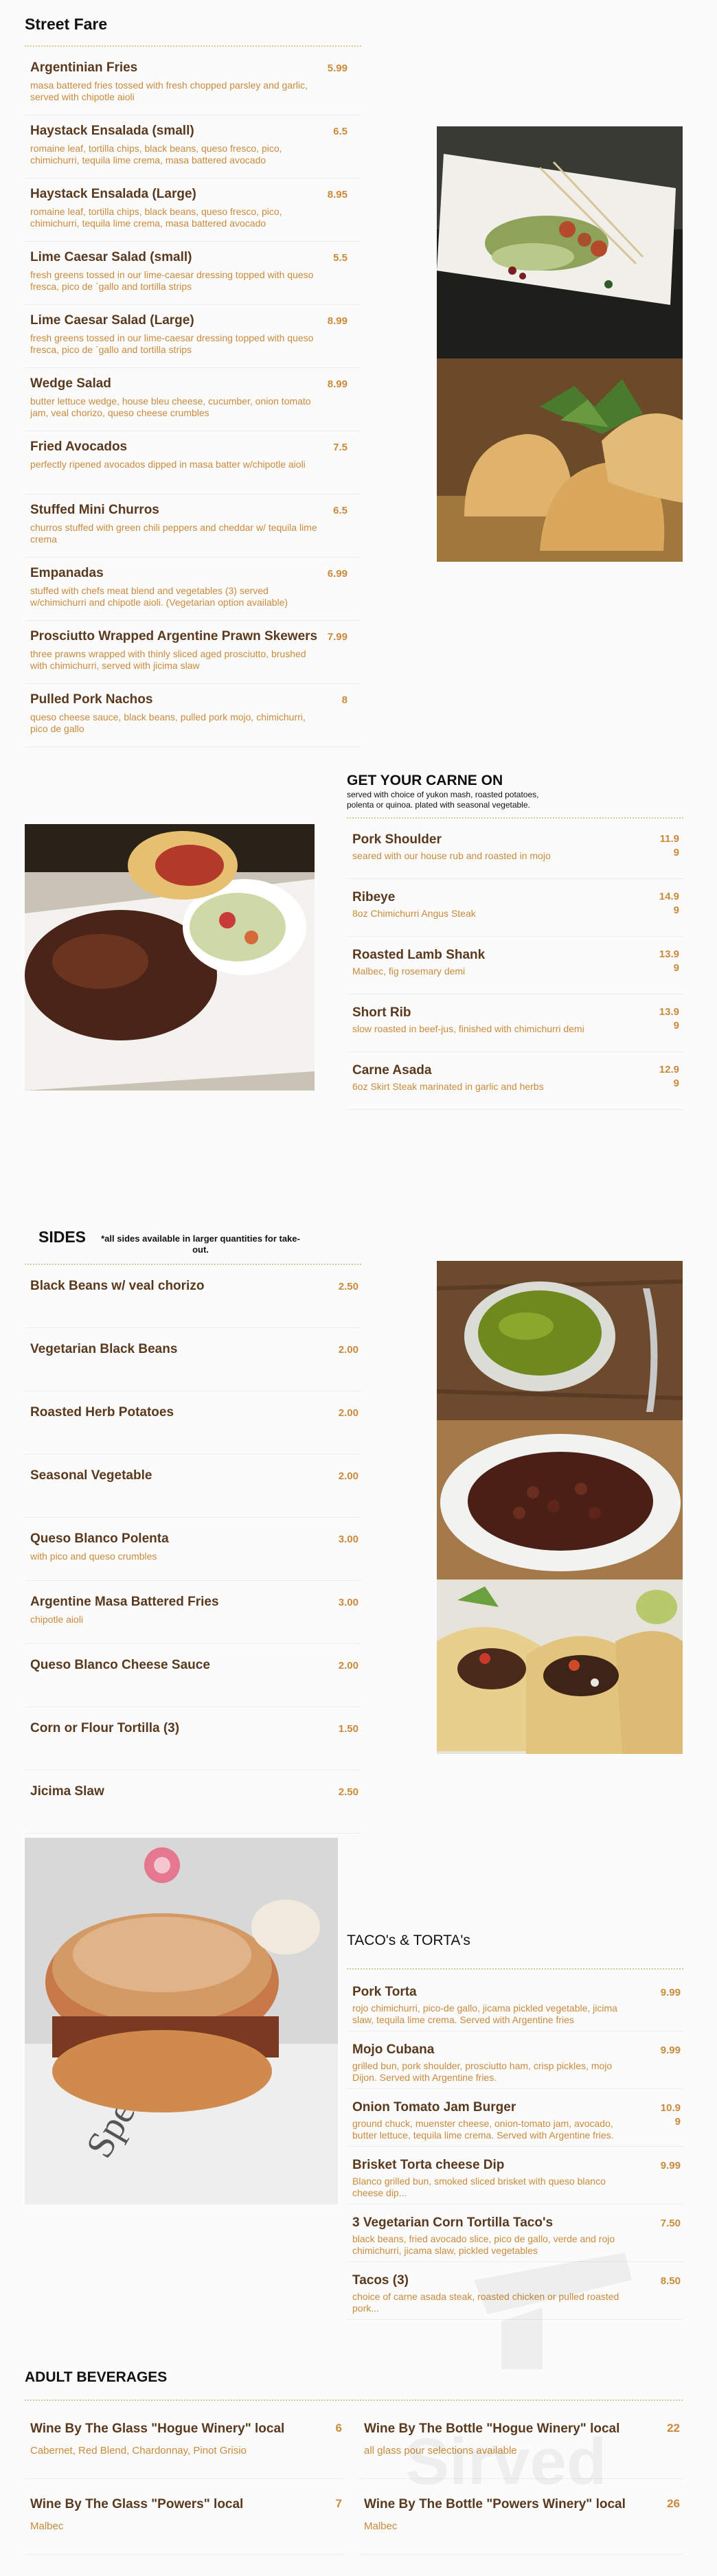  What do you see at coordinates (193, 46) in the screenshot?
I see `street-fare-divider` at bounding box center [193, 46].